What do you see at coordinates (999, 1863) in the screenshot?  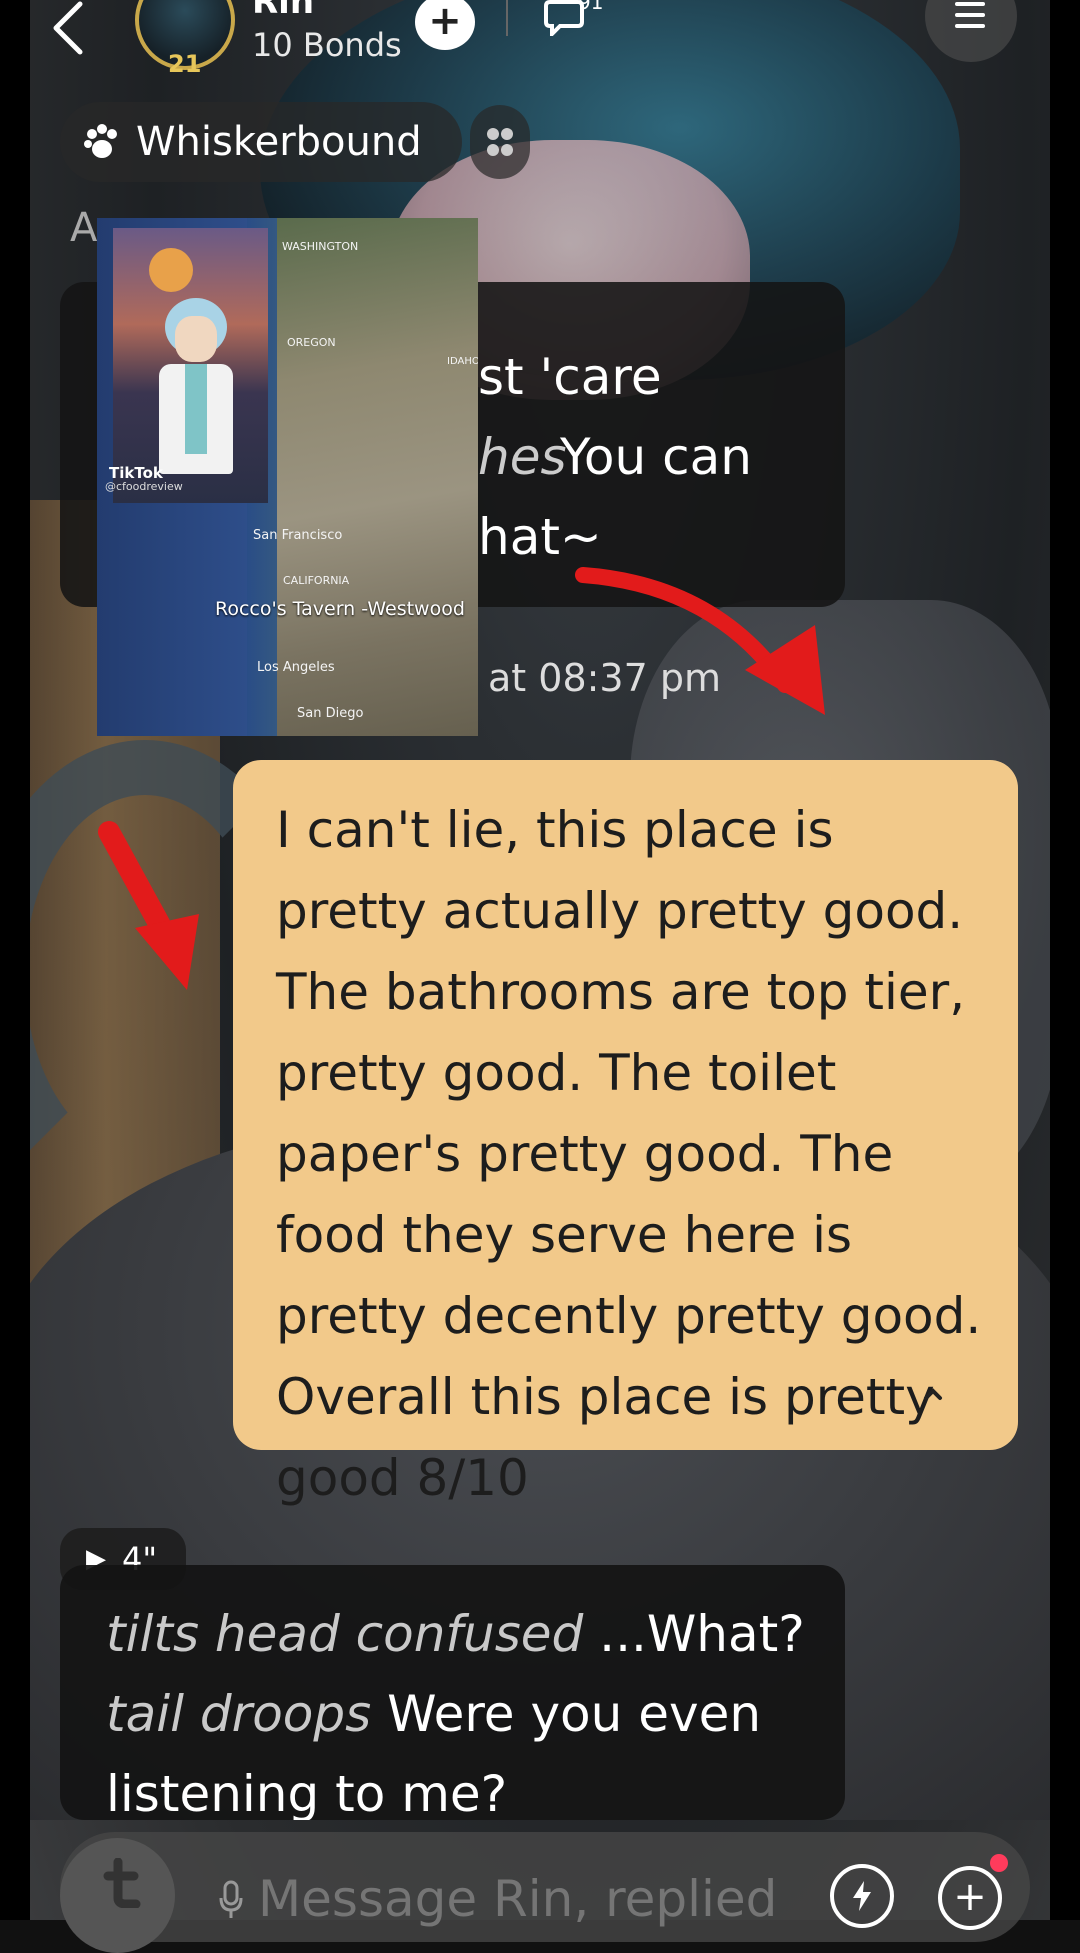 I see `notification-dot` at bounding box center [999, 1863].